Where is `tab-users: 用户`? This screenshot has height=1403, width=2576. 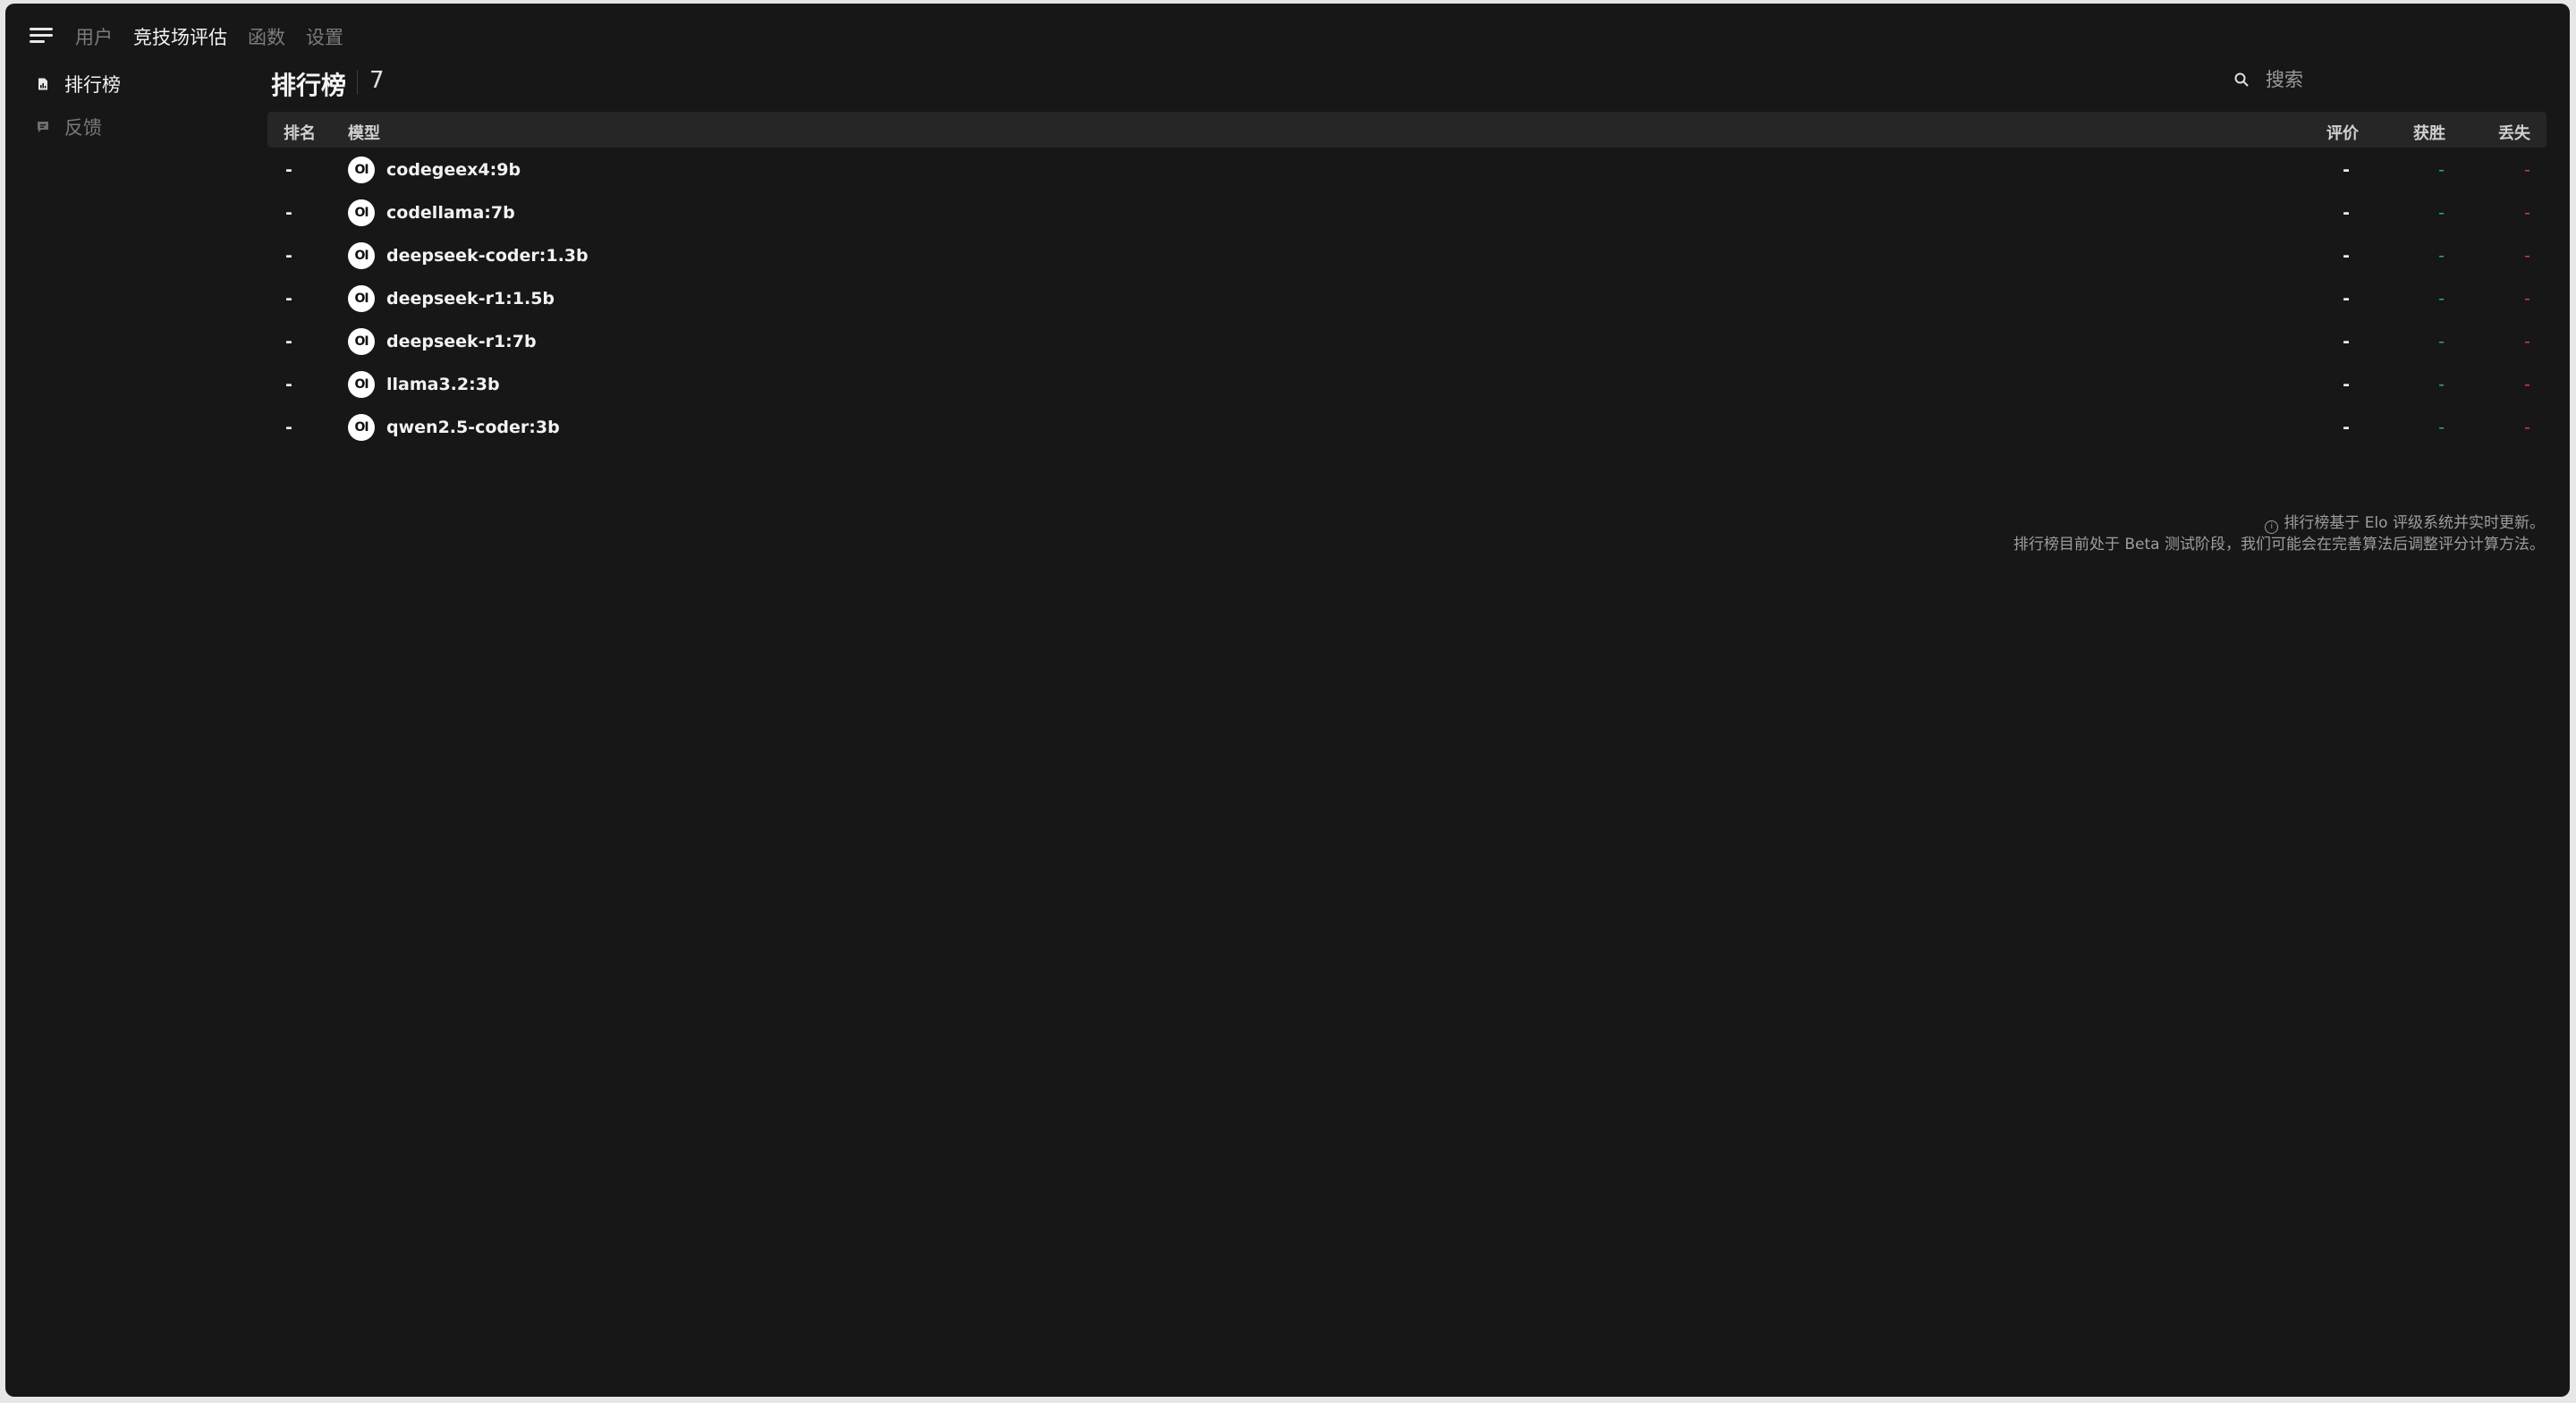
tab-users: 用户 is located at coordinates (94, 36).